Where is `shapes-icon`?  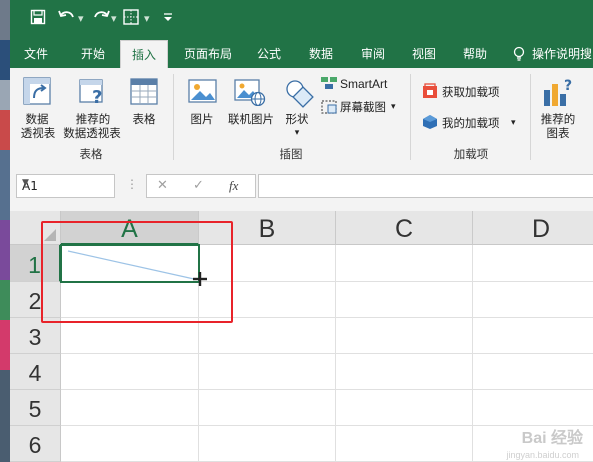
shapes-icon is located at coordinates (299, 94).